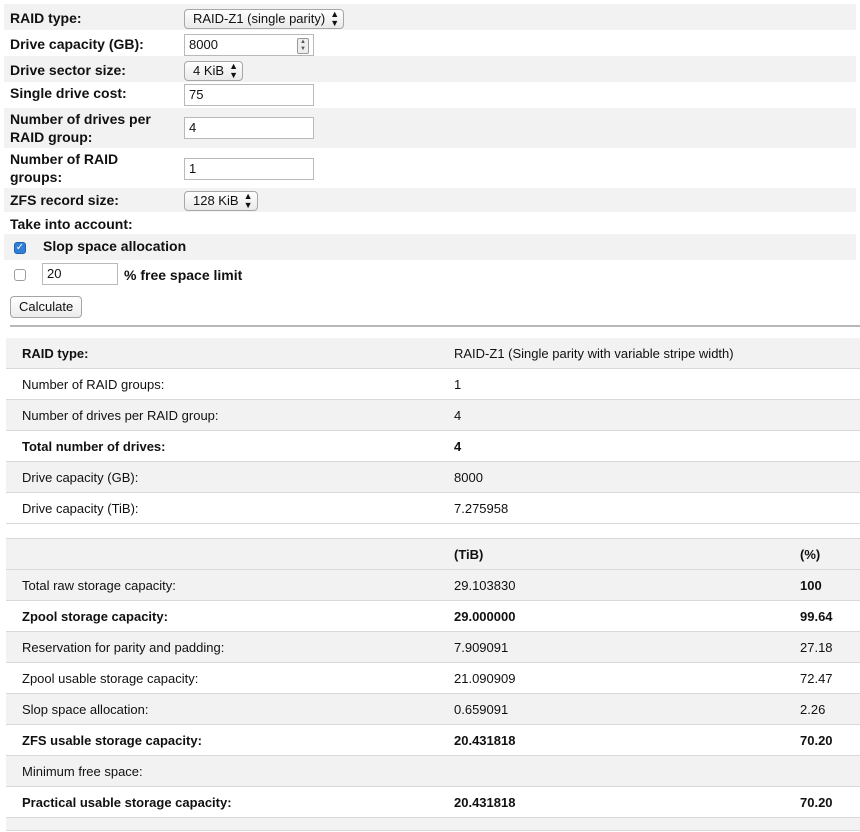 The image size is (860, 832). I want to click on row-label: Drive capacity (GB):, so click(80, 477).